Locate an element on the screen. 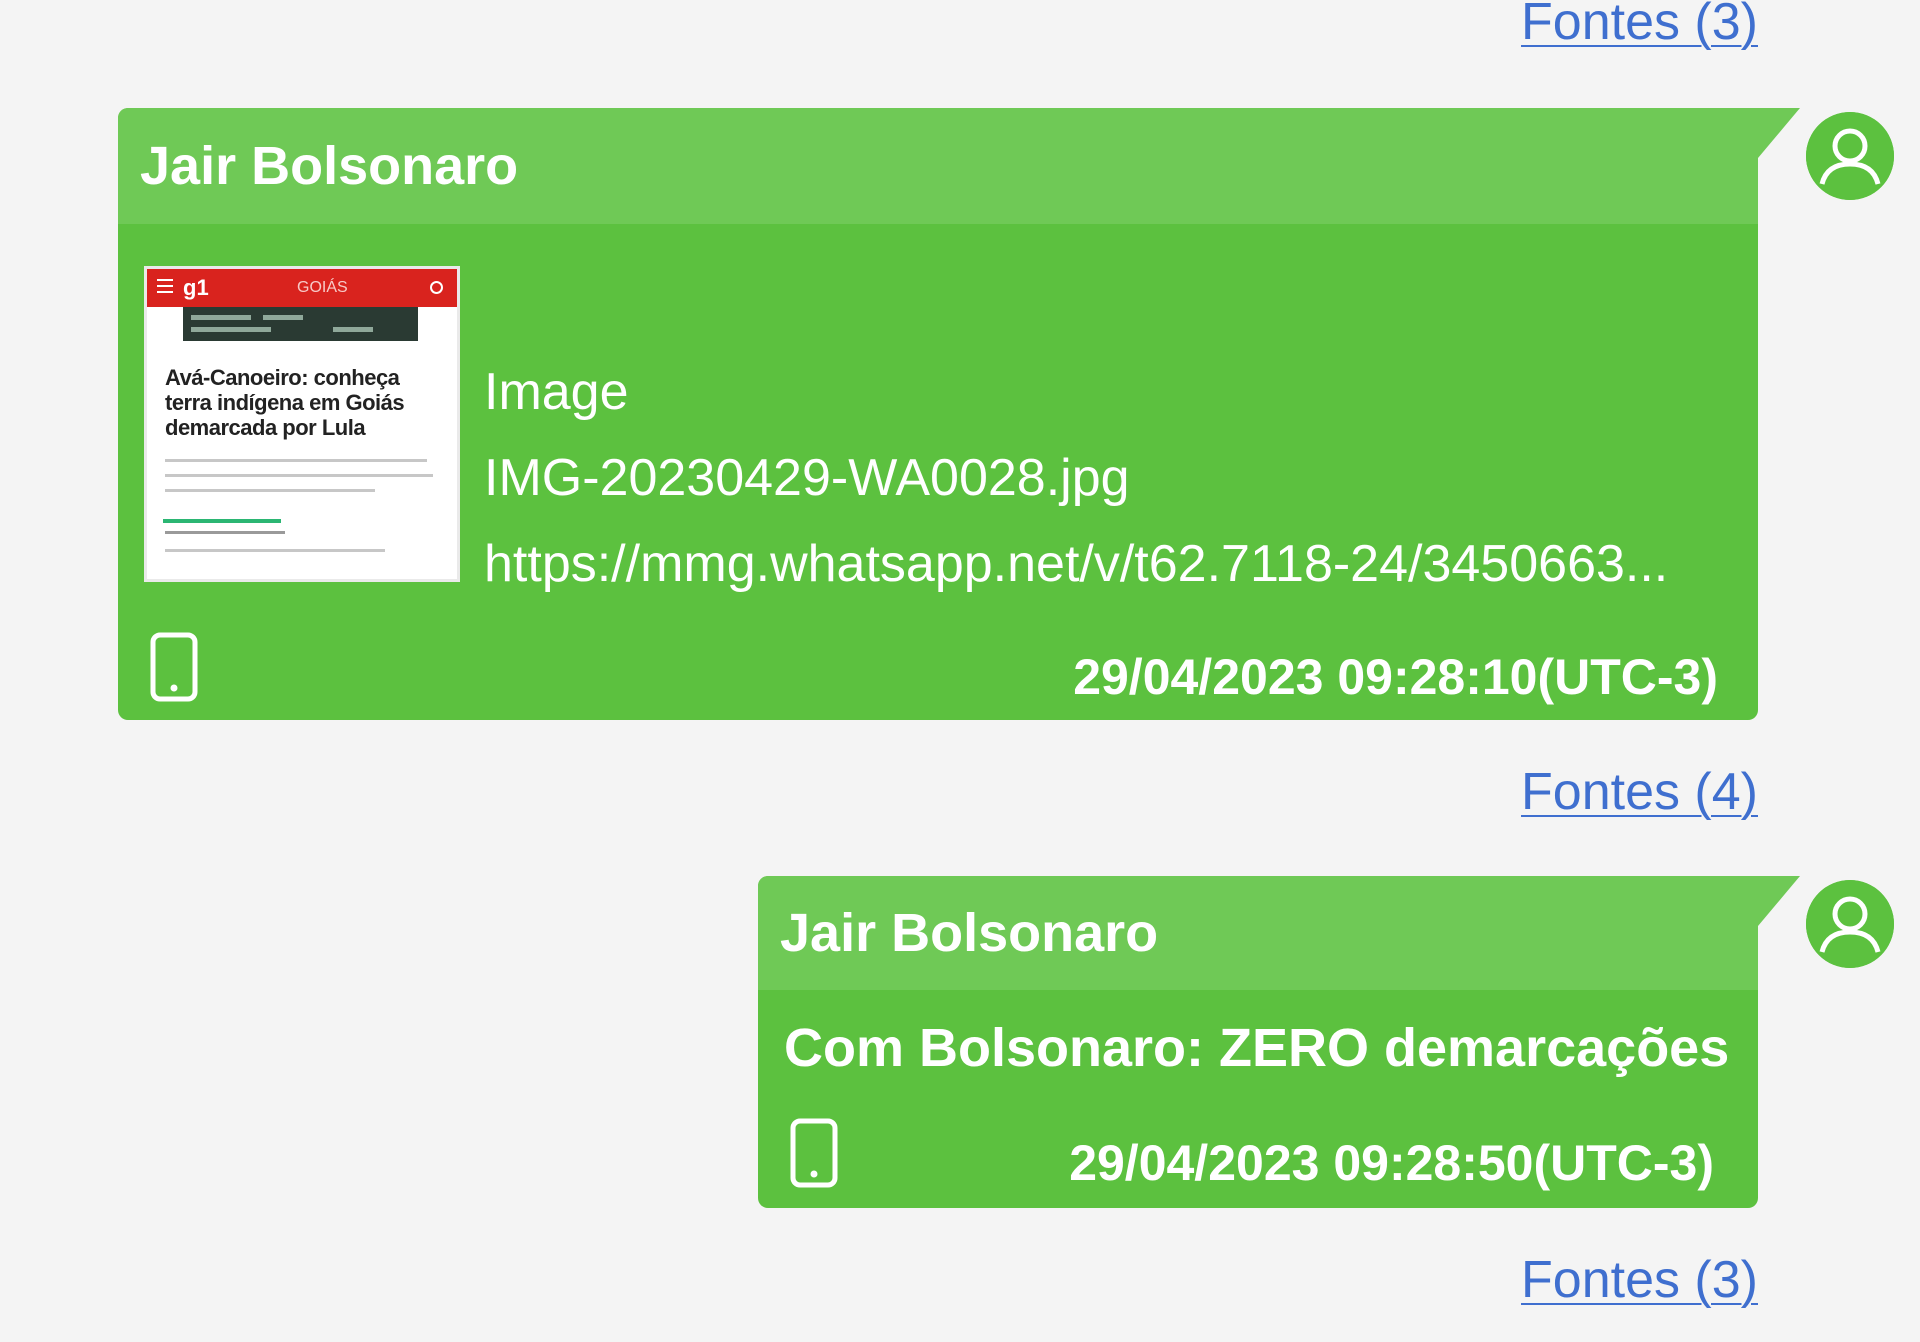 The image size is (1920, 1342). message-timestamp: 29/04/2023 09:28:50(UTC-3) is located at coordinates (1391, 1163).